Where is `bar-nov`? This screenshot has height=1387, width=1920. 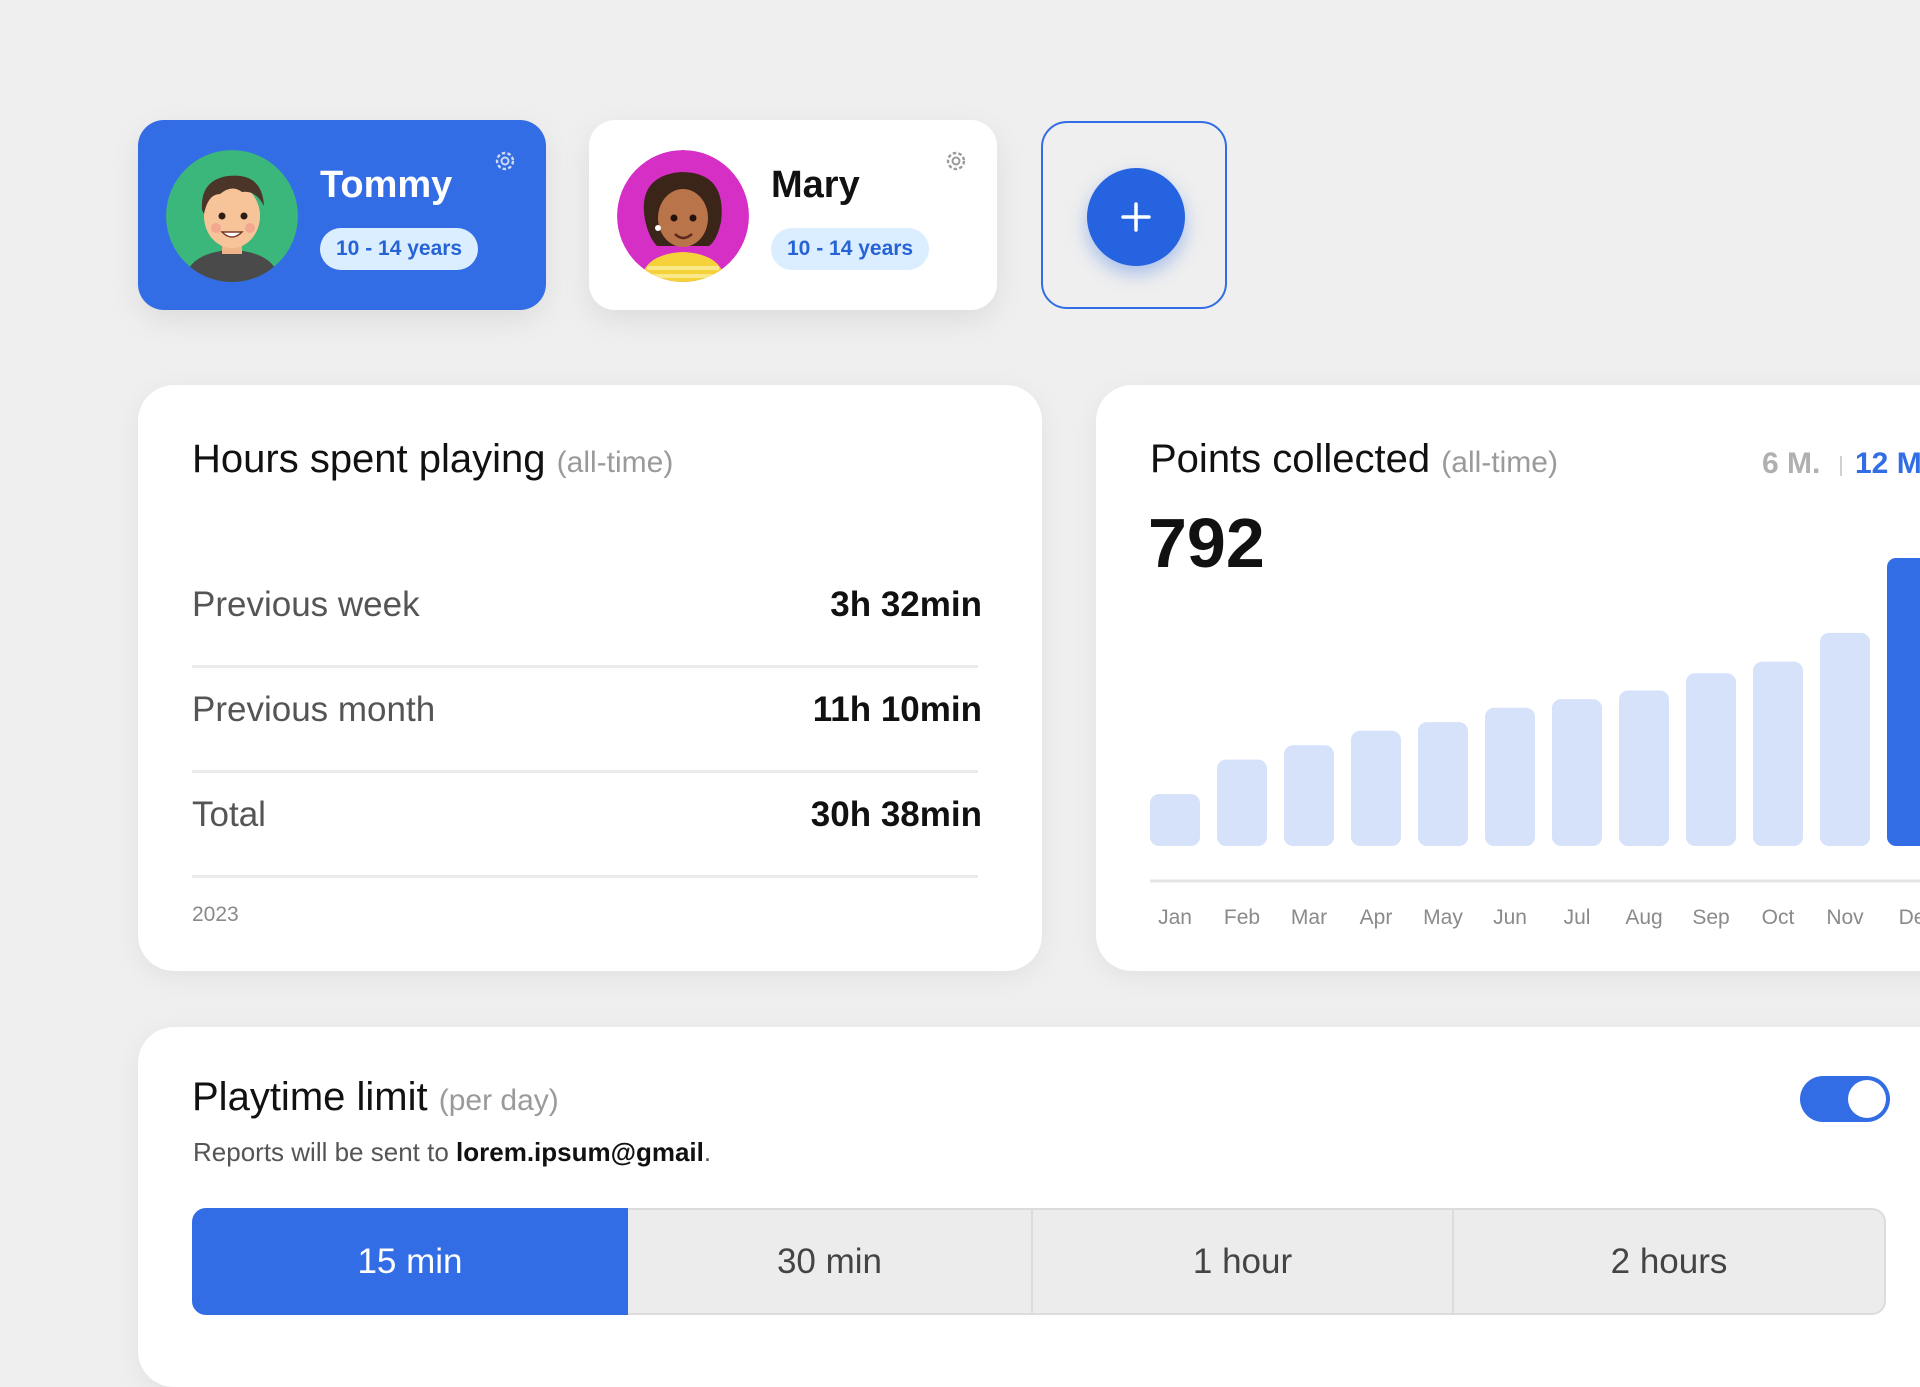 bar-nov is located at coordinates (1845, 739).